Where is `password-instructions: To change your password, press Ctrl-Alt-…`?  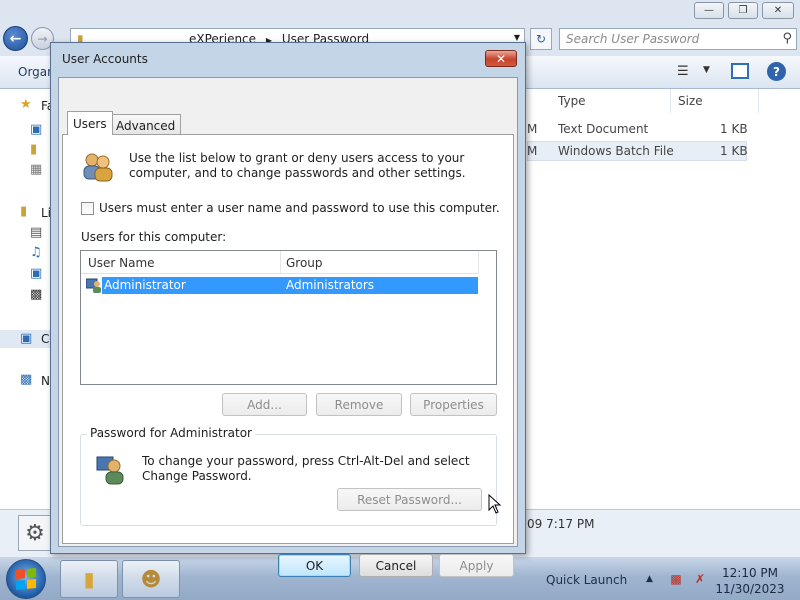 password-instructions: To change your password, press Ctrl-Alt-… is located at coordinates (306, 468).